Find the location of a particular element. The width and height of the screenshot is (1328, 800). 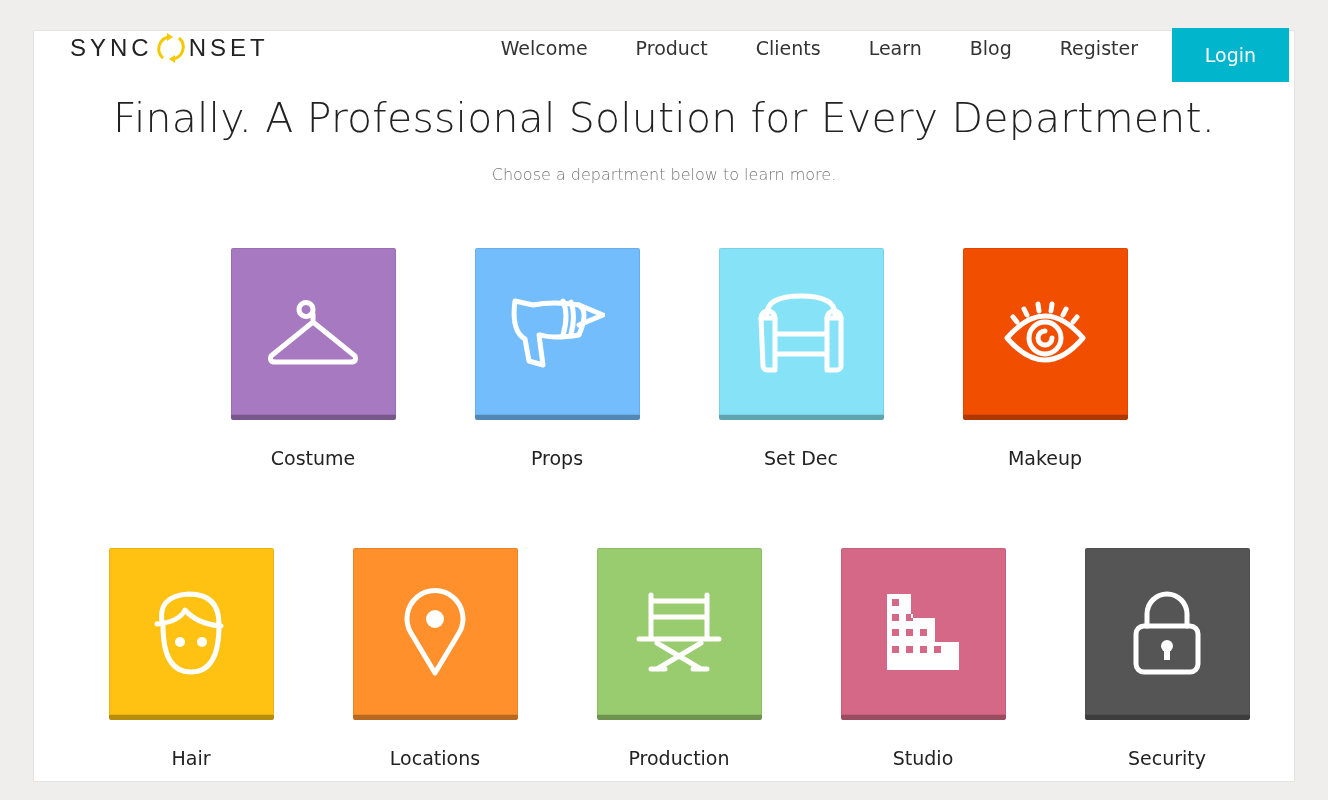

eye-icon is located at coordinates (1045, 331).